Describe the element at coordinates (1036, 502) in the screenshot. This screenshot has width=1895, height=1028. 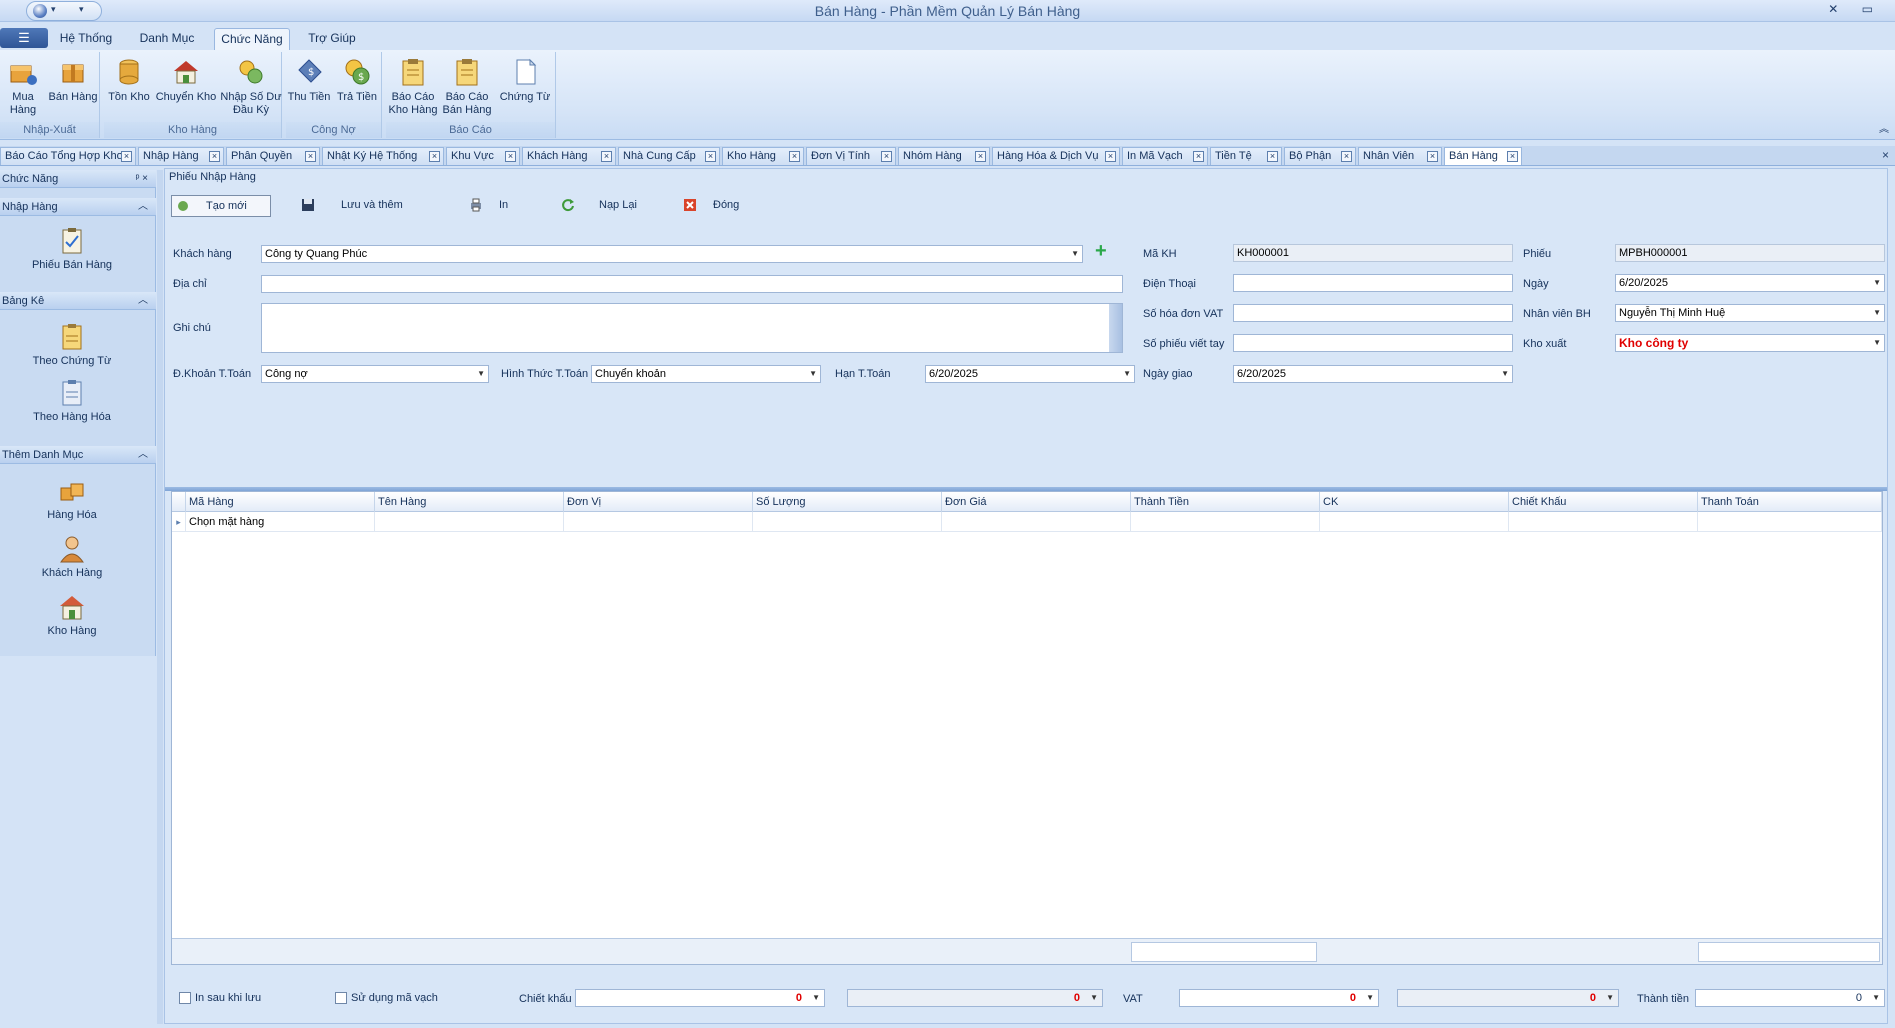
I see `col-don-gia: Đơn Giá` at that location.